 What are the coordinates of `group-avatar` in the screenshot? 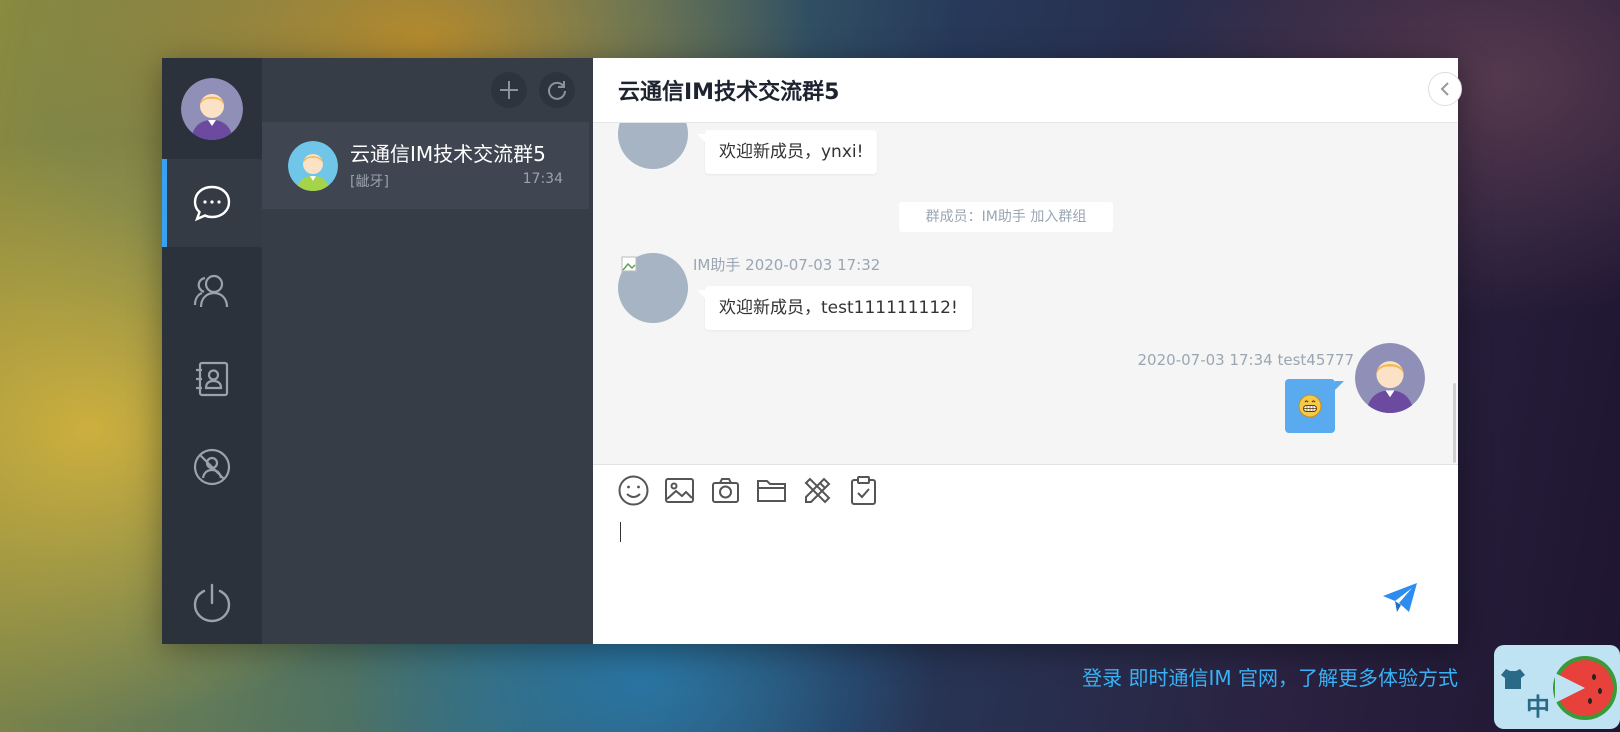 It's located at (313, 165).